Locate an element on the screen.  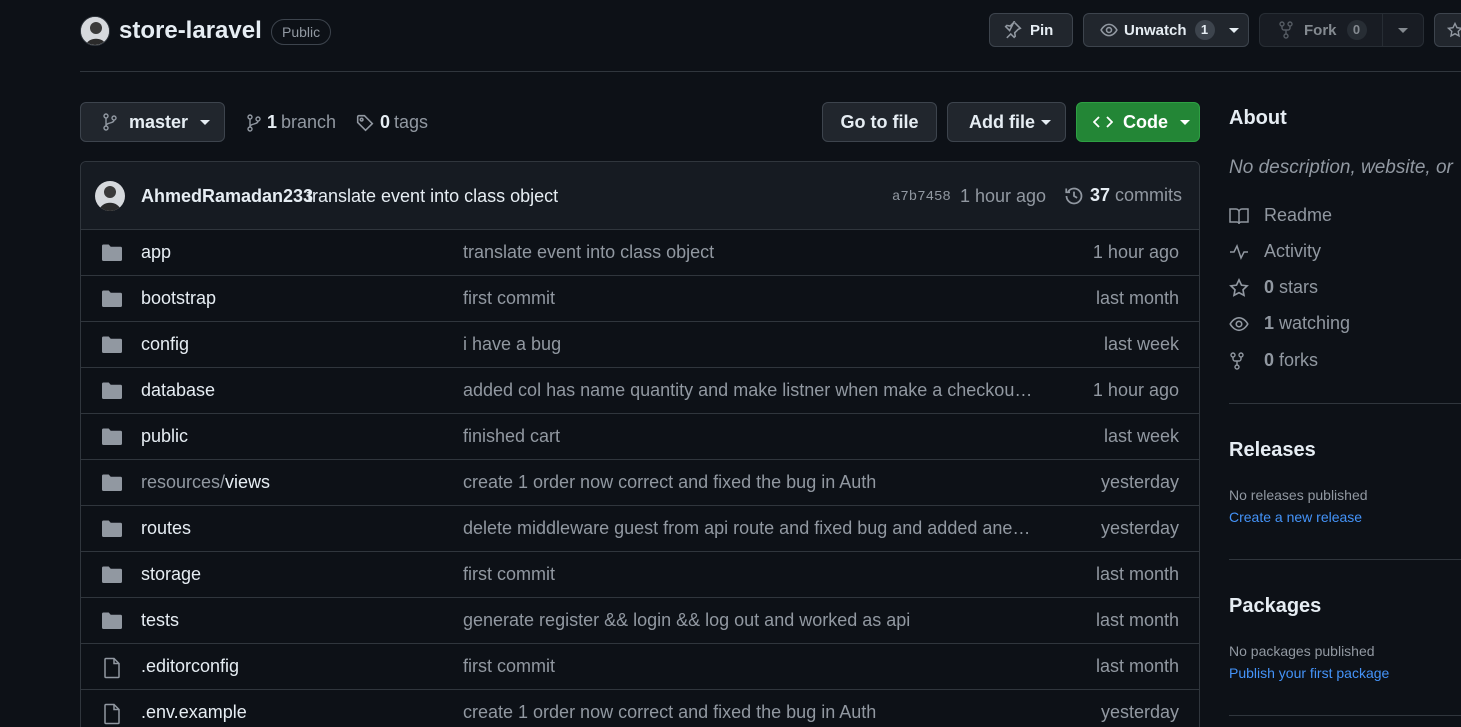
file-name: resources/views is located at coordinates (205, 482).